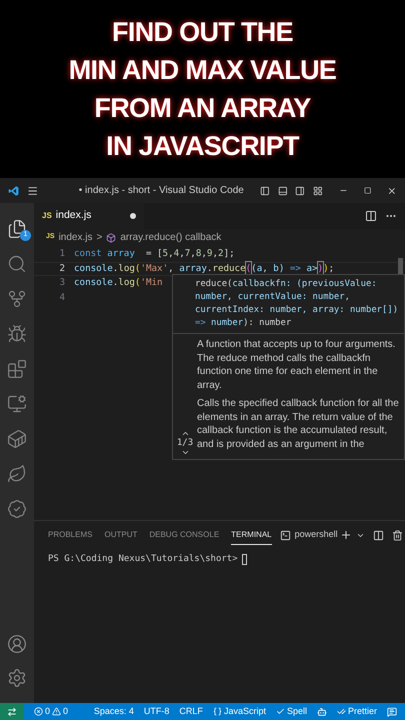 The height and width of the screenshot is (720, 405). I want to click on arrows-icon, so click(12, 711).